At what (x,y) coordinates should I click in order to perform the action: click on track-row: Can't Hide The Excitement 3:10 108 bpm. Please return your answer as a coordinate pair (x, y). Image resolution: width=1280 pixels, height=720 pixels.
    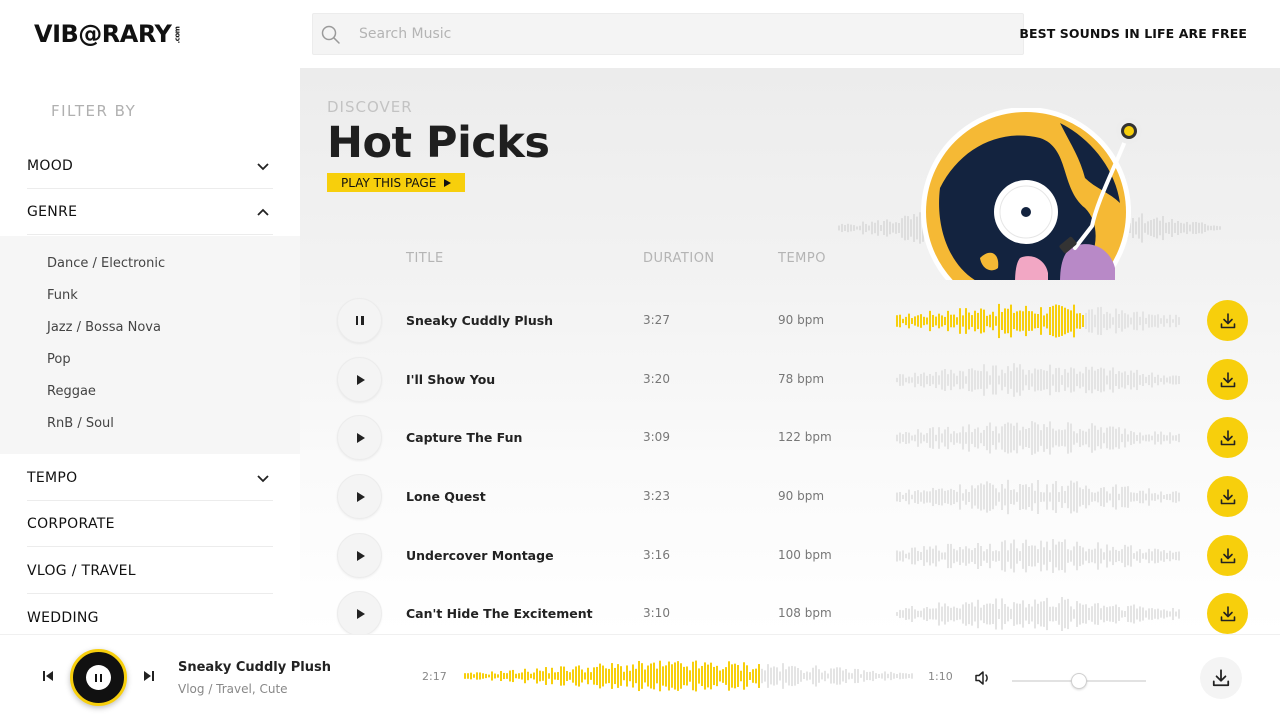
    Looking at the image, I should click on (790, 609).